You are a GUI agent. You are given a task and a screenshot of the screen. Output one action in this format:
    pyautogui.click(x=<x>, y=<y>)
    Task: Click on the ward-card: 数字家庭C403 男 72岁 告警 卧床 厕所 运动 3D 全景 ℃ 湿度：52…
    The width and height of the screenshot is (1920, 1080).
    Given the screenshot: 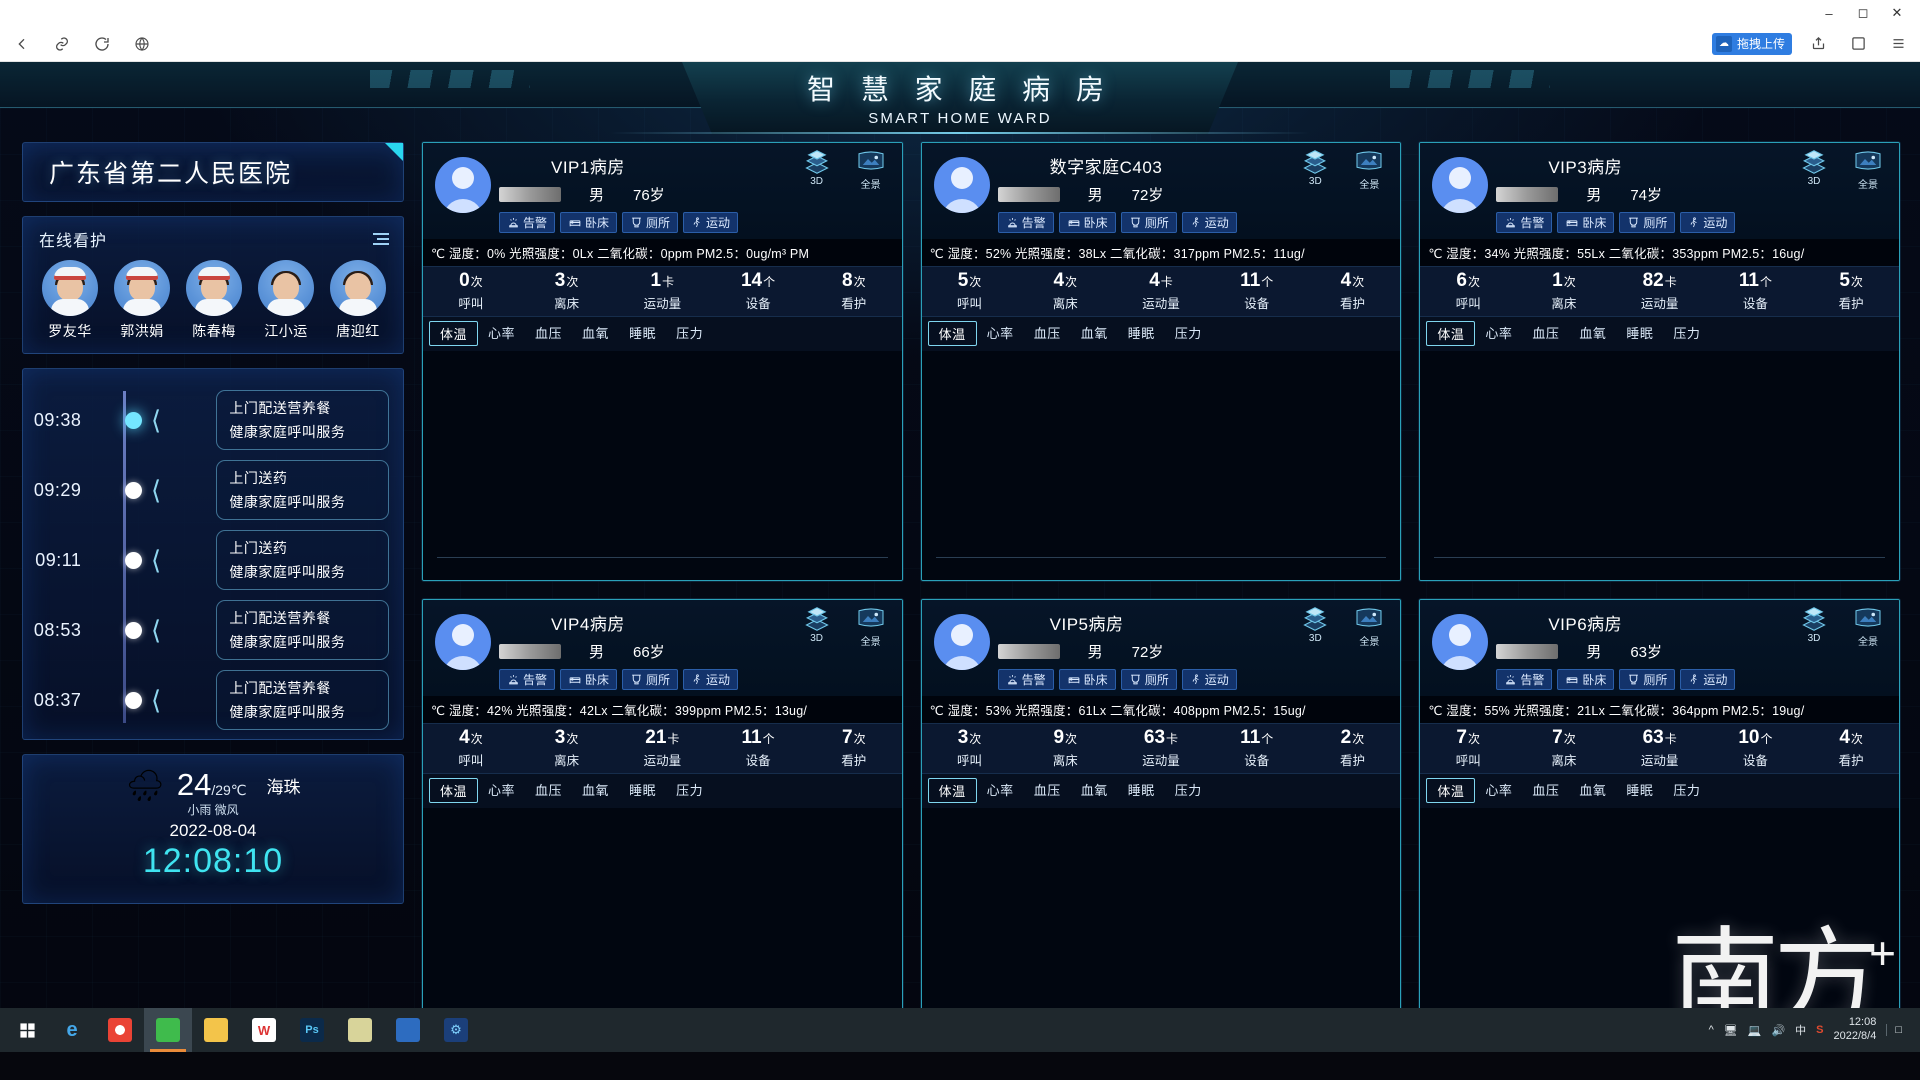 What is the action you would take?
    pyautogui.click(x=1161, y=361)
    